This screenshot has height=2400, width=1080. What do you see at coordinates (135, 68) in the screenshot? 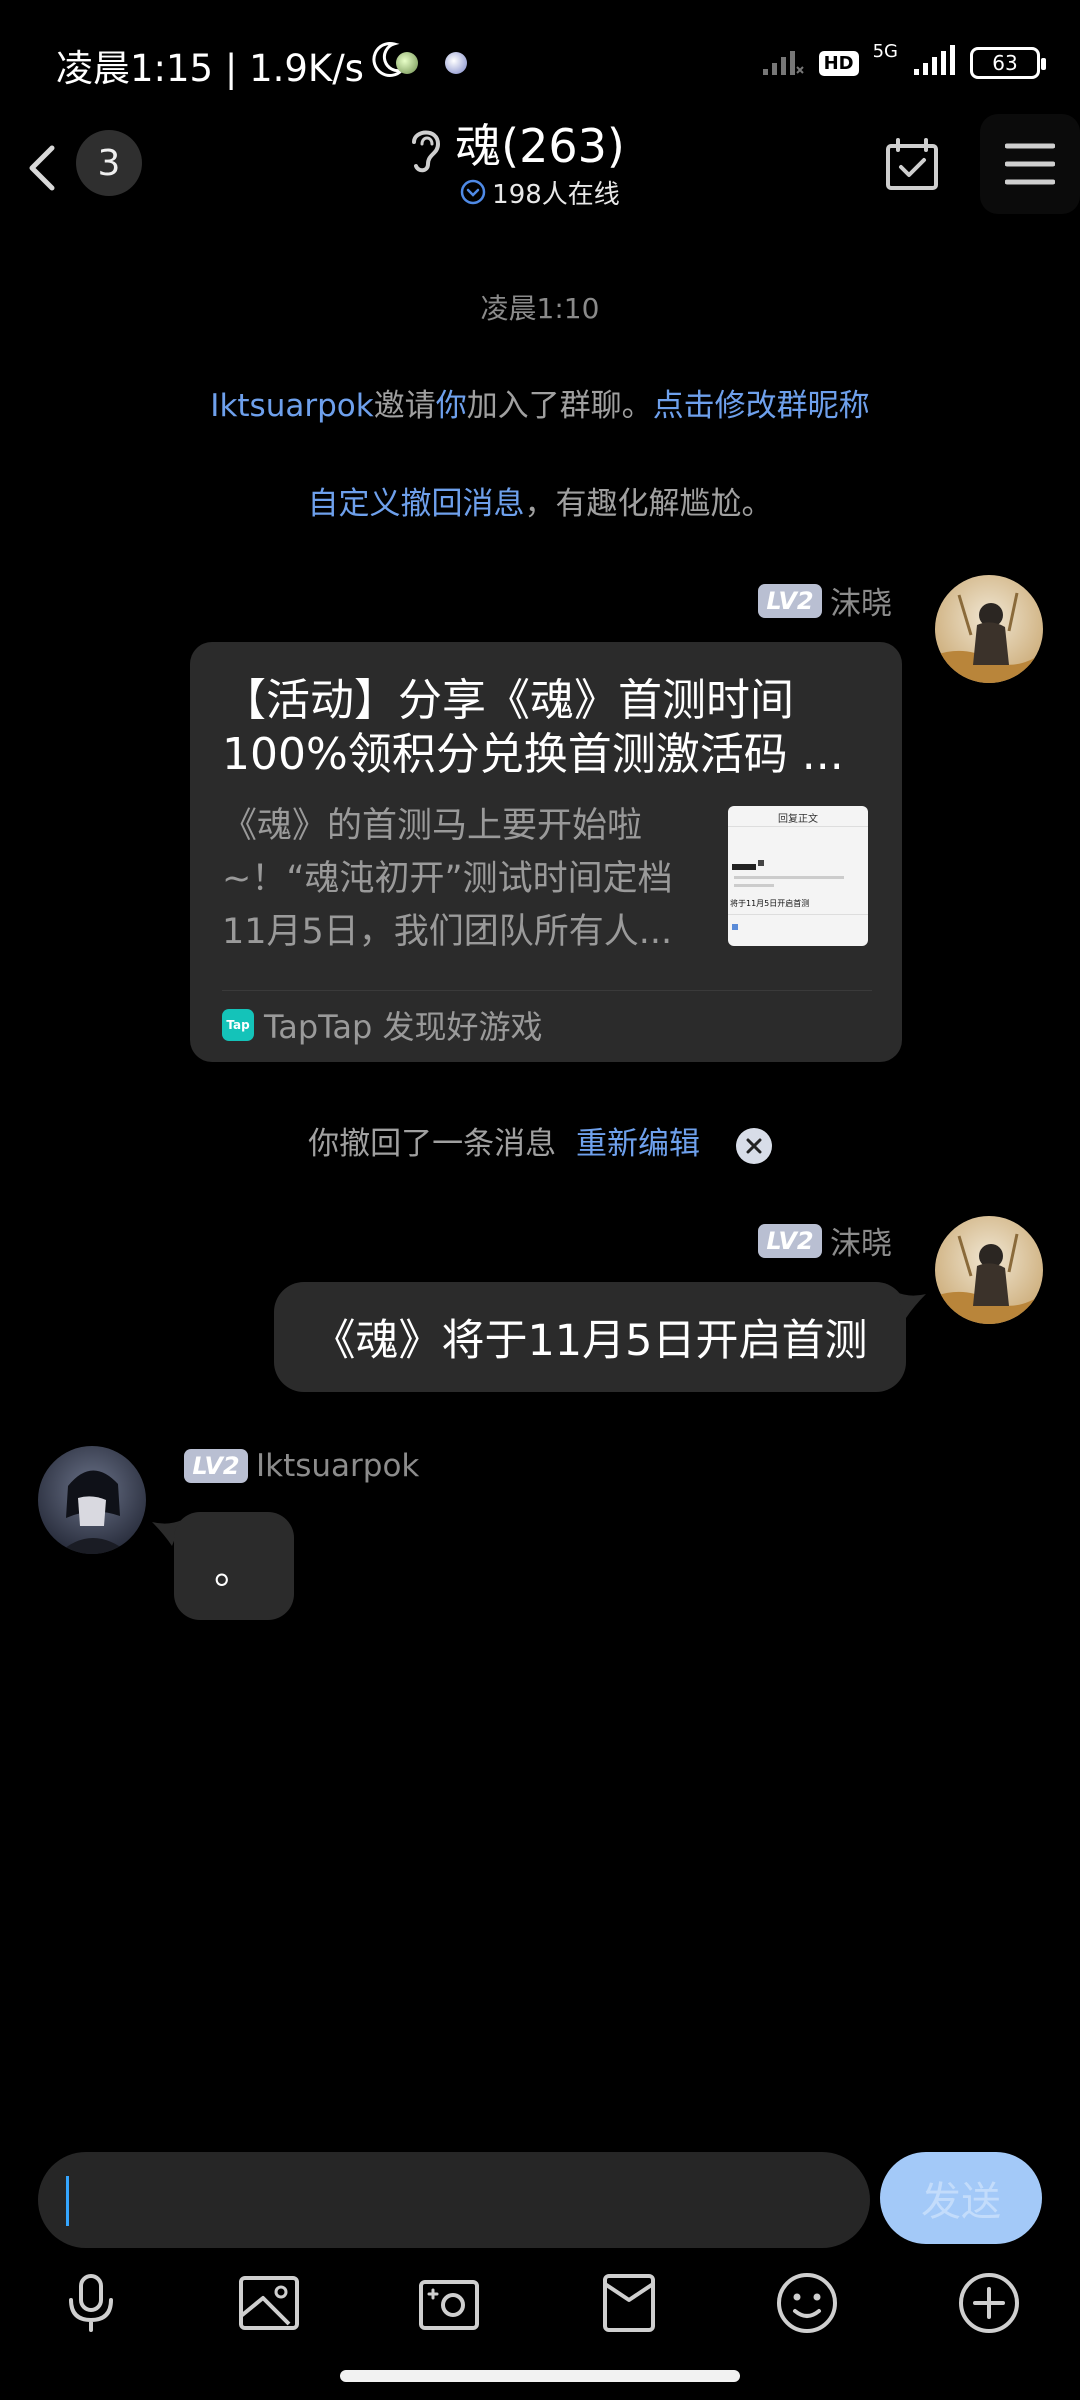
I see `status-time: 凌晨1:15` at bounding box center [135, 68].